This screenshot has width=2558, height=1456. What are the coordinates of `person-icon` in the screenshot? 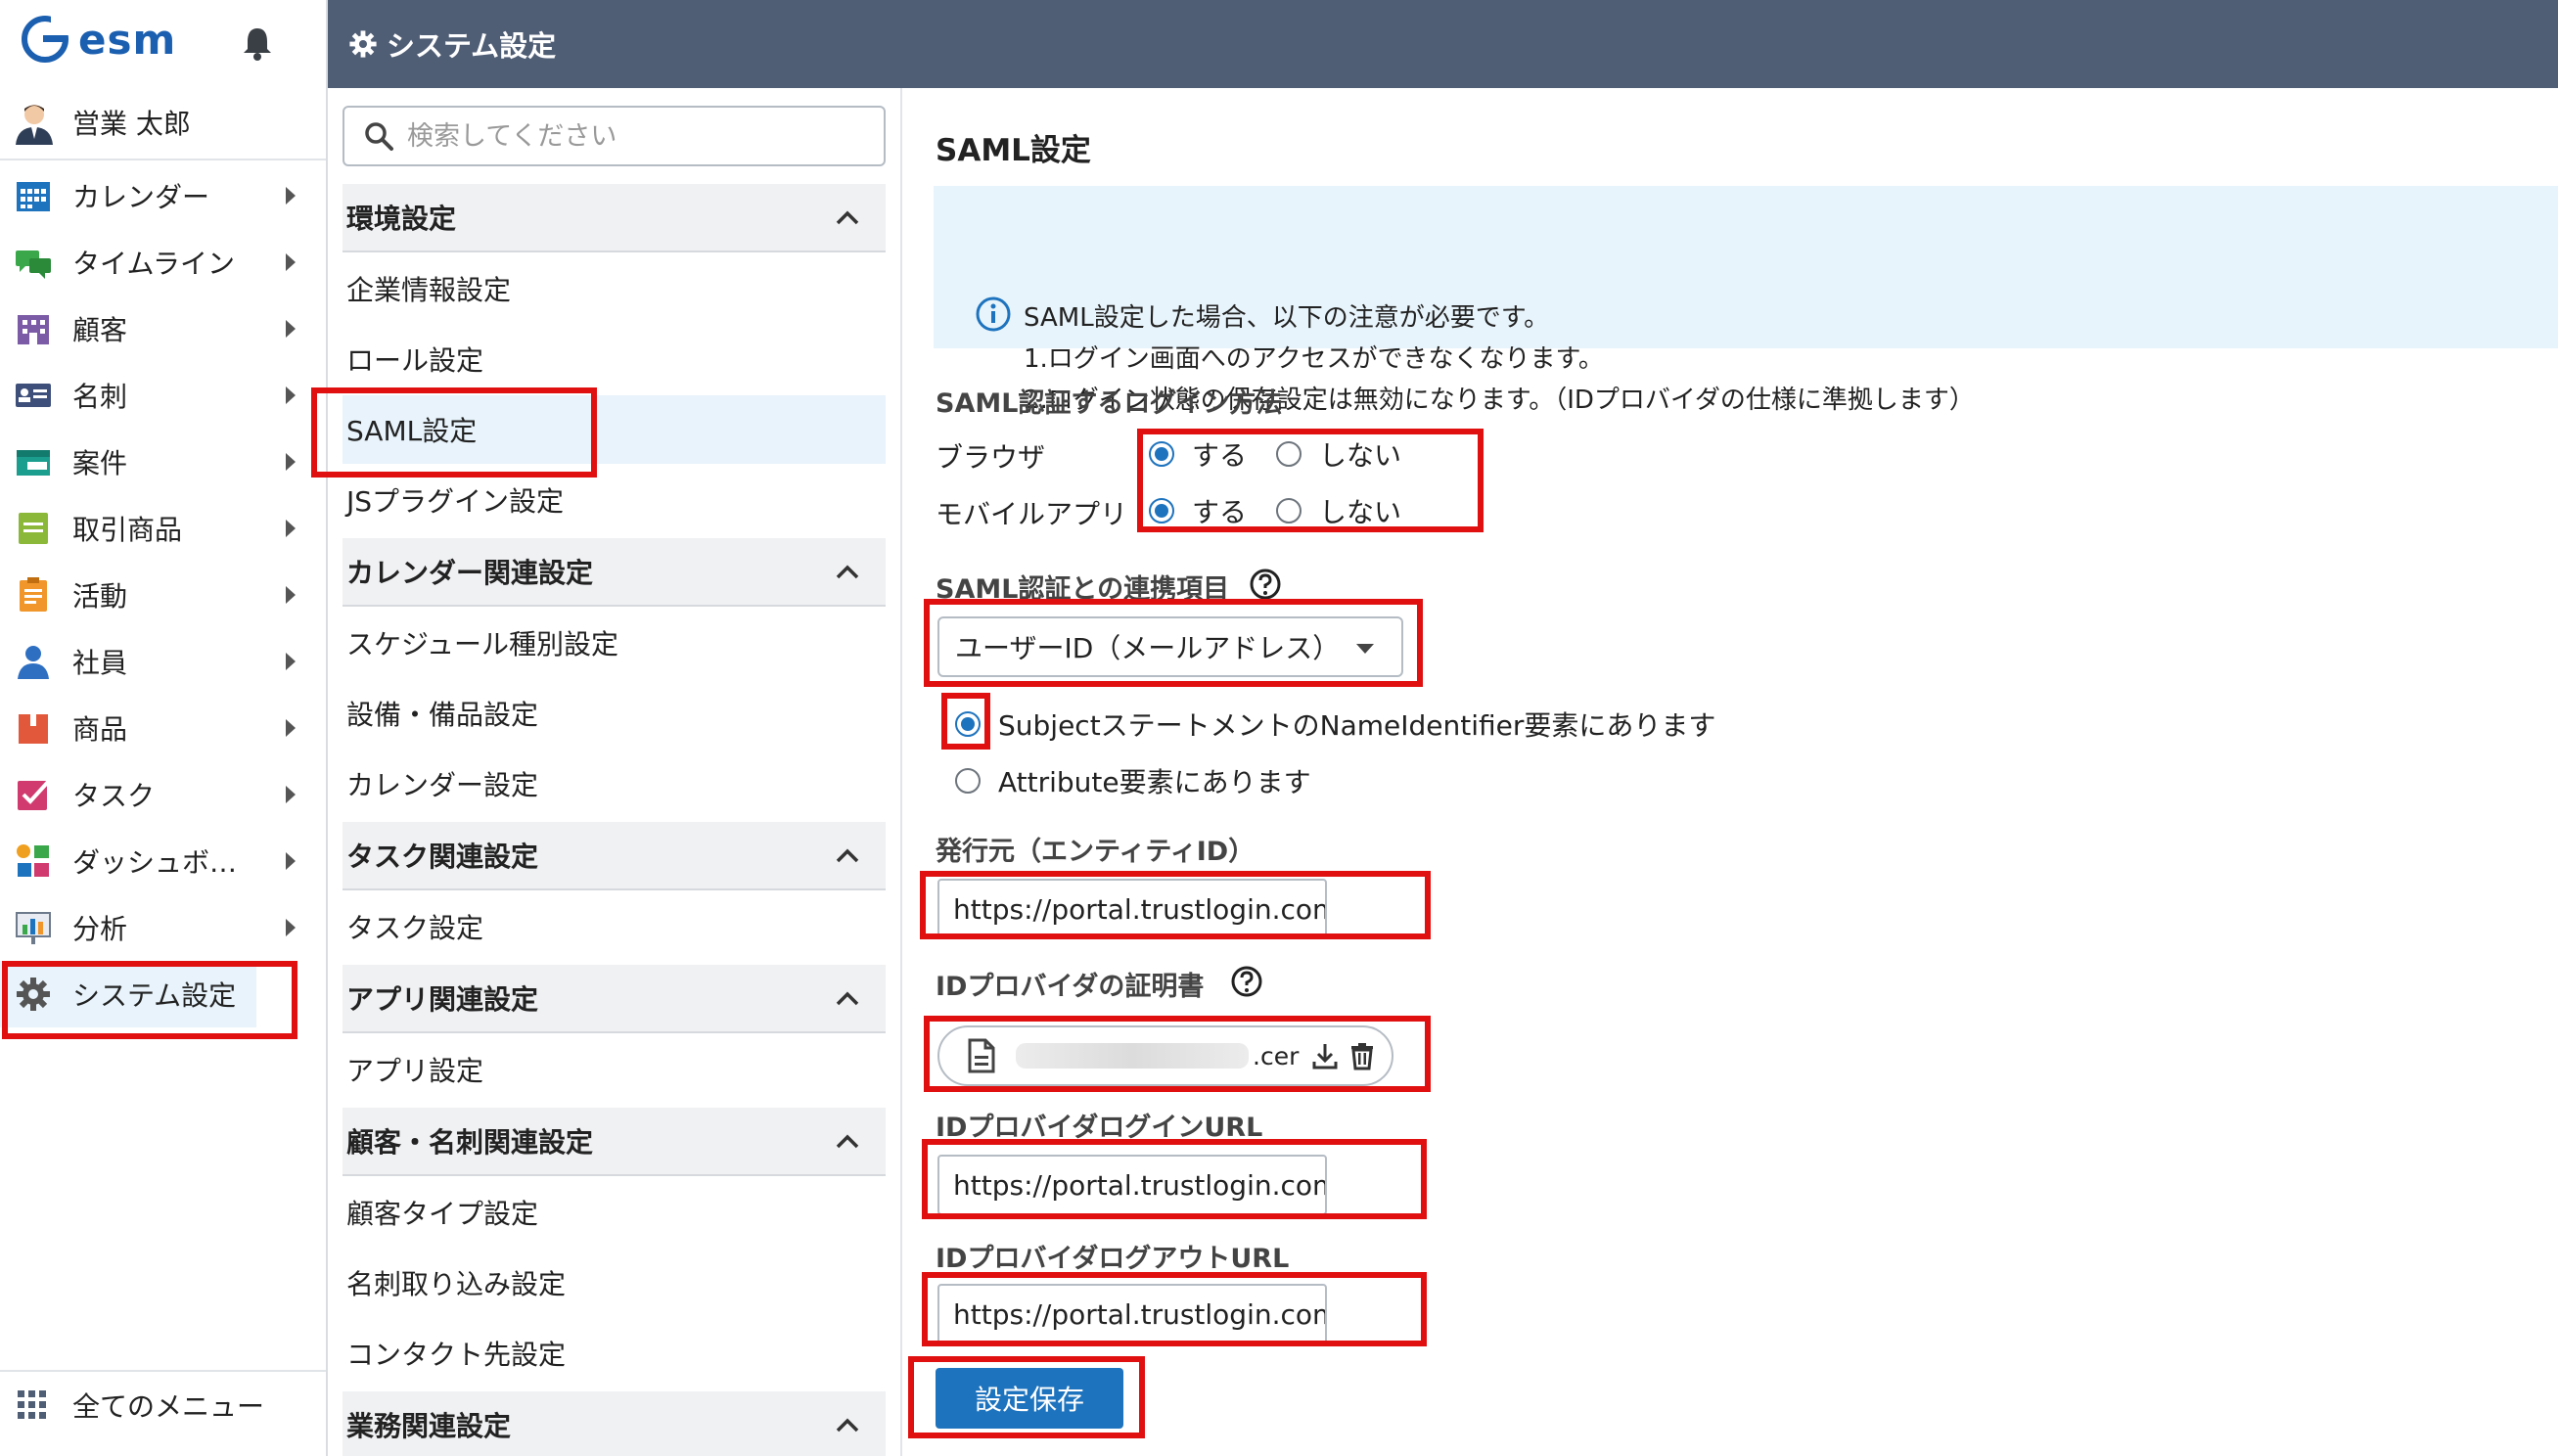 It's located at (33, 662).